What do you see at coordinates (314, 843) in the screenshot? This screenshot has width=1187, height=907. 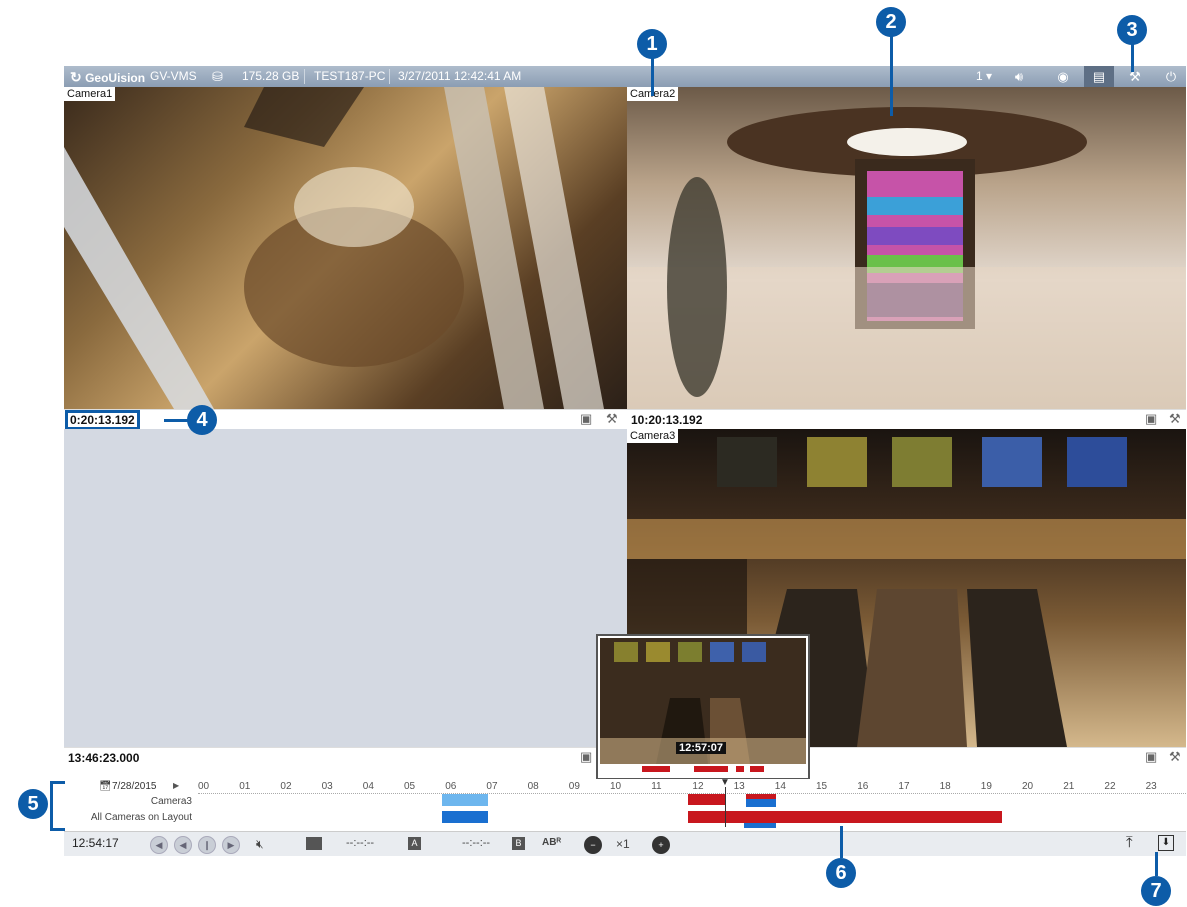 I see `display-icon` at bounding box center [314, 843].